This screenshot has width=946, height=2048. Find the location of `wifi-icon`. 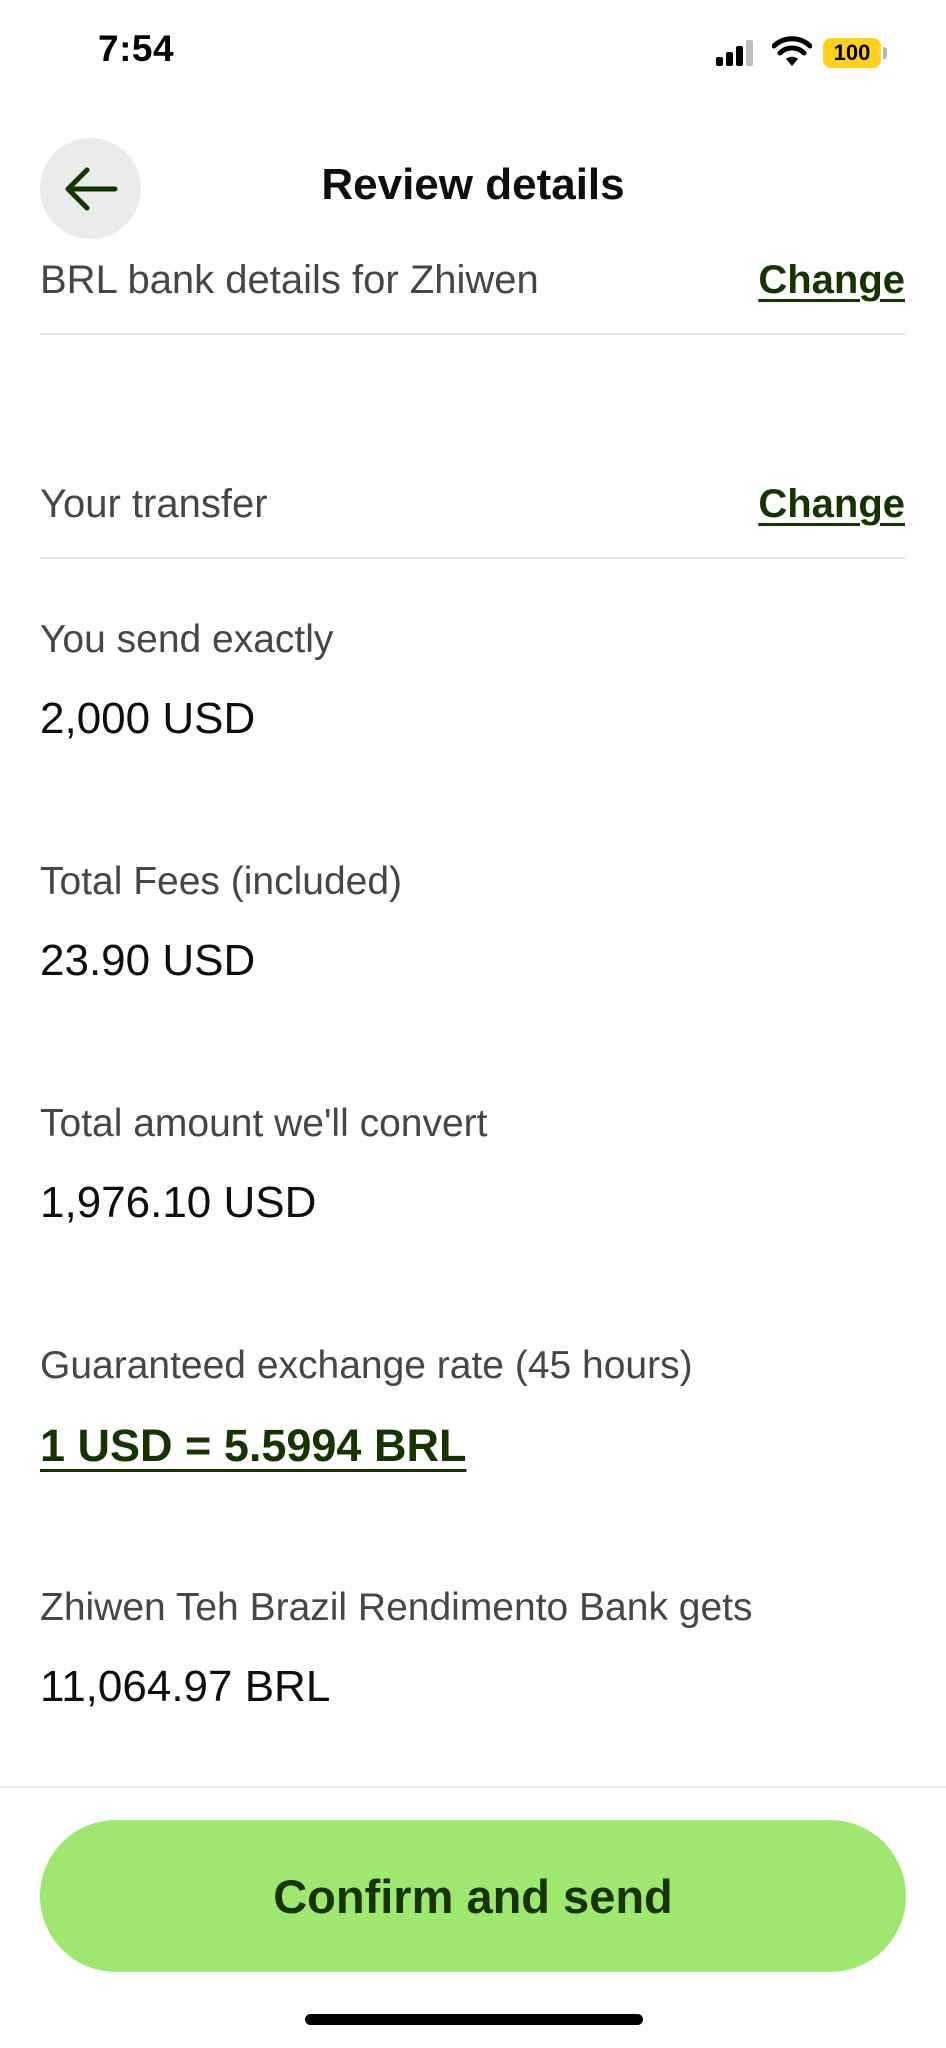

wifi-icon is located at coordinates (792, 51).